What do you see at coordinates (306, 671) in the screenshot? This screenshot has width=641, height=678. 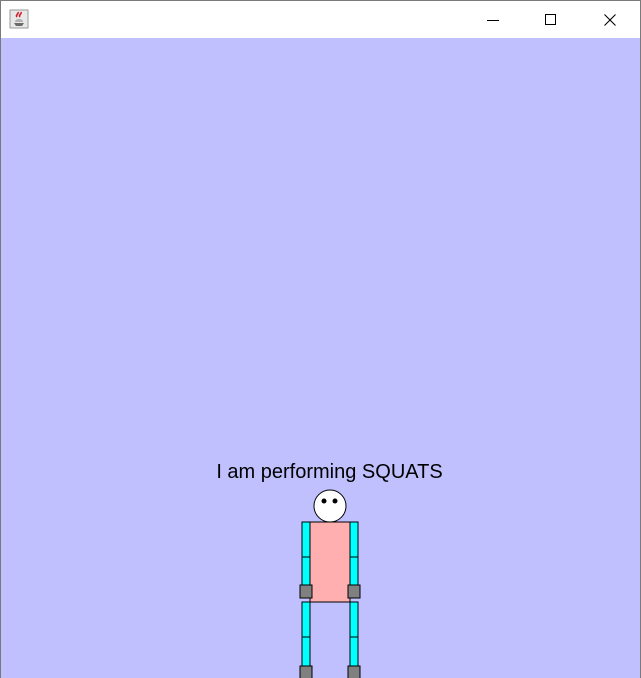 I see `left-foot` at bounding box center [306, 671].